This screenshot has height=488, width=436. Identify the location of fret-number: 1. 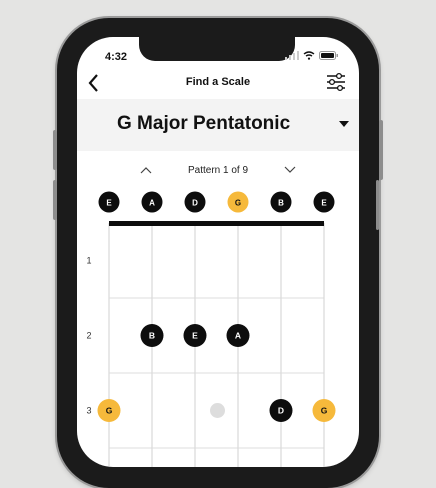
(88, 261).